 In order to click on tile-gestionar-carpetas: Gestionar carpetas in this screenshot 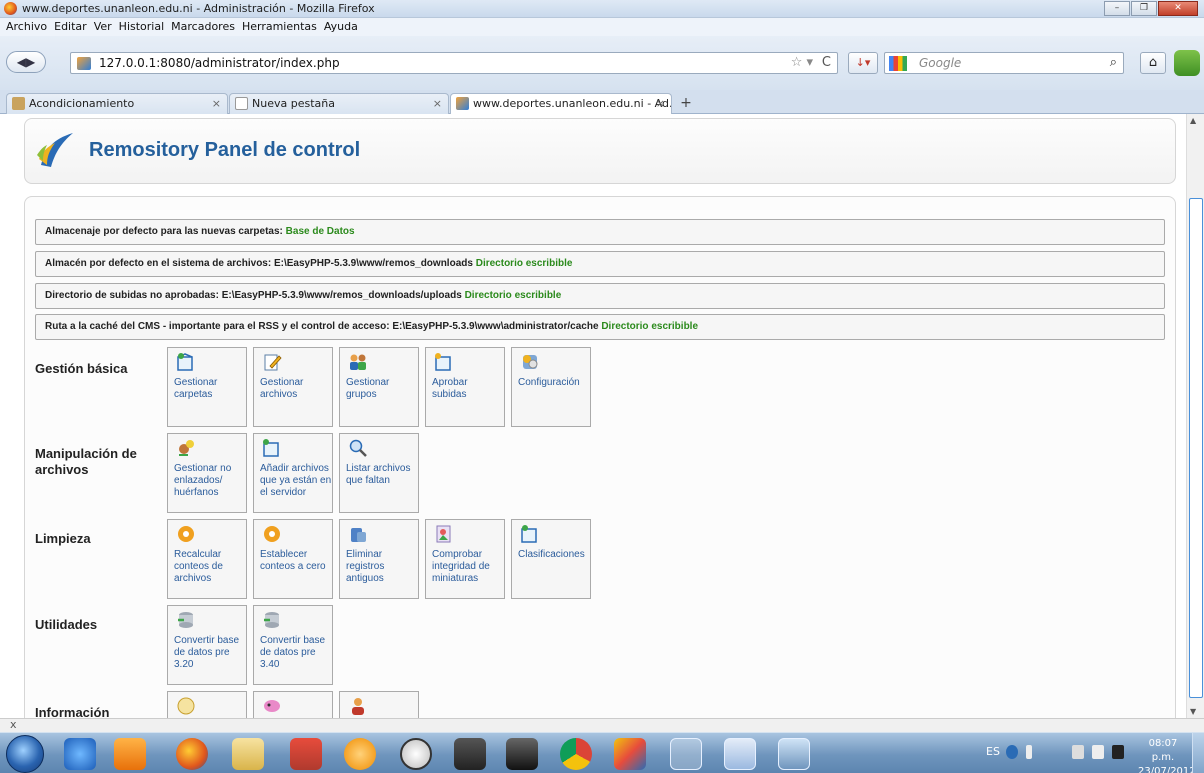, I will do `click(207, 387)`.